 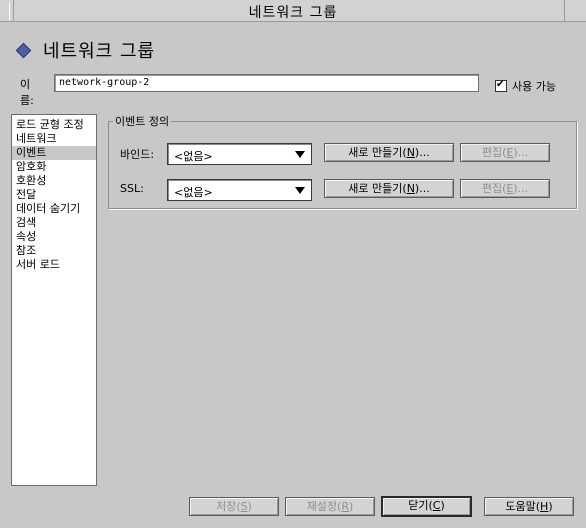 I want to click on name-input: network-group-2, so click(x=266, y=83).